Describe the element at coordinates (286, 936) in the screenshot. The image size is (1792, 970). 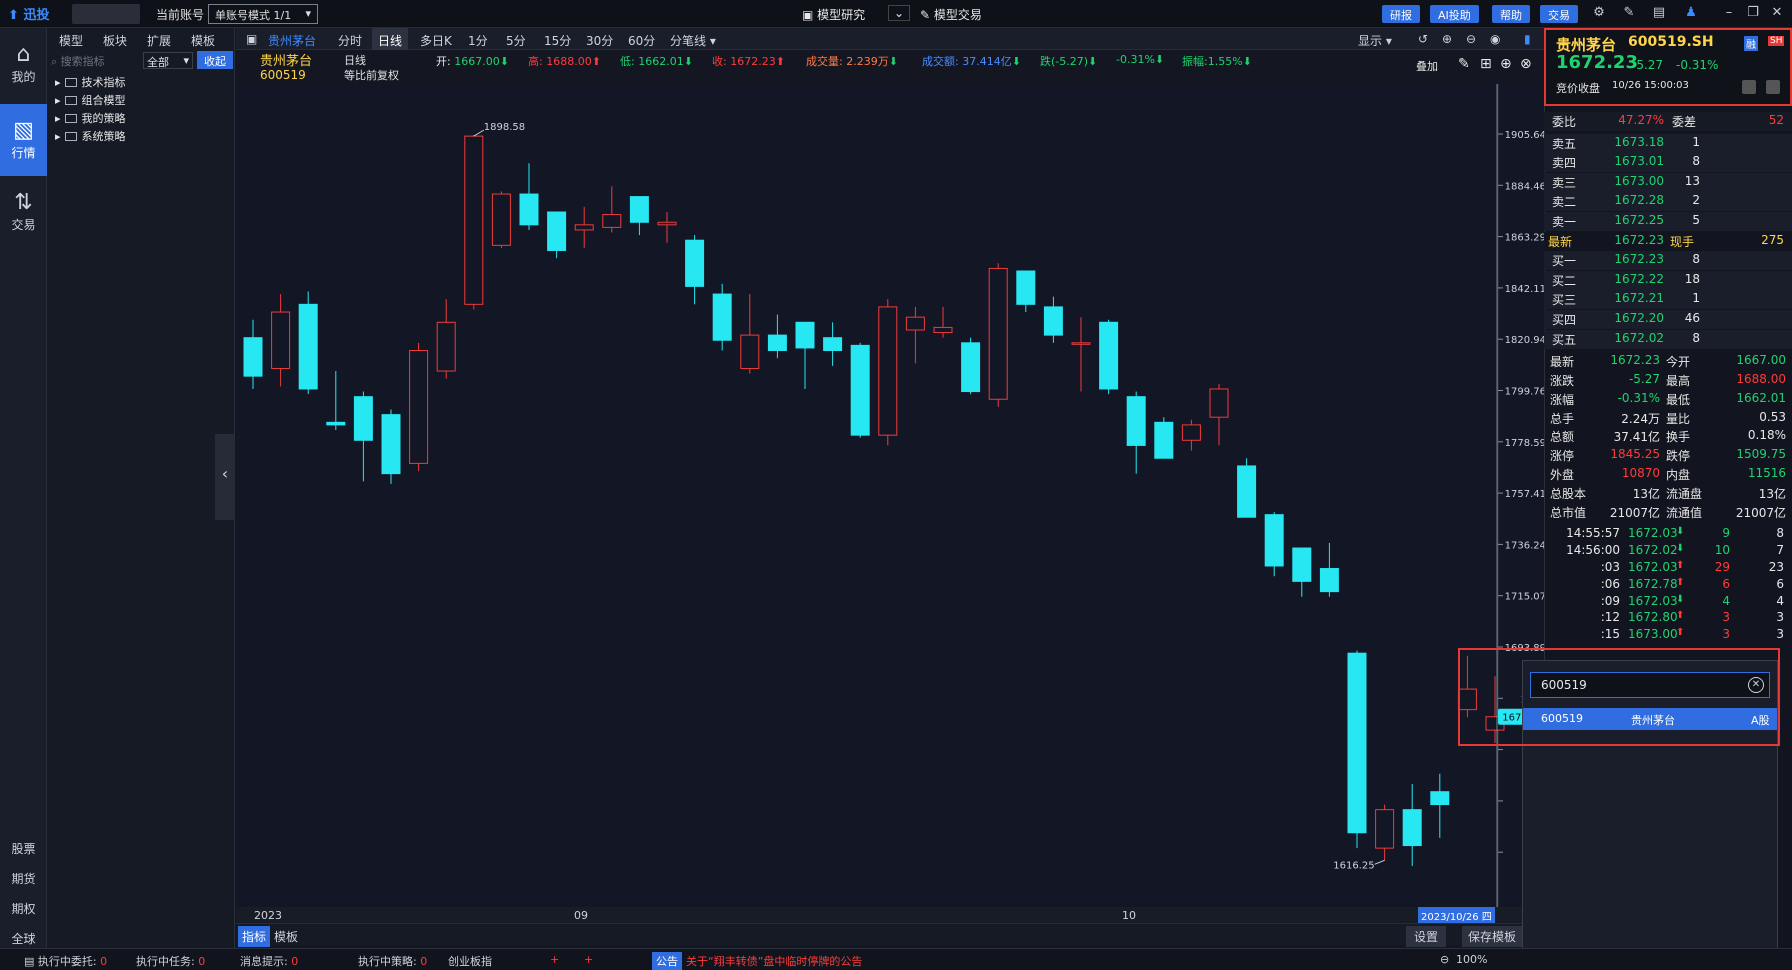
I see `tab-template: 模板` at that location.